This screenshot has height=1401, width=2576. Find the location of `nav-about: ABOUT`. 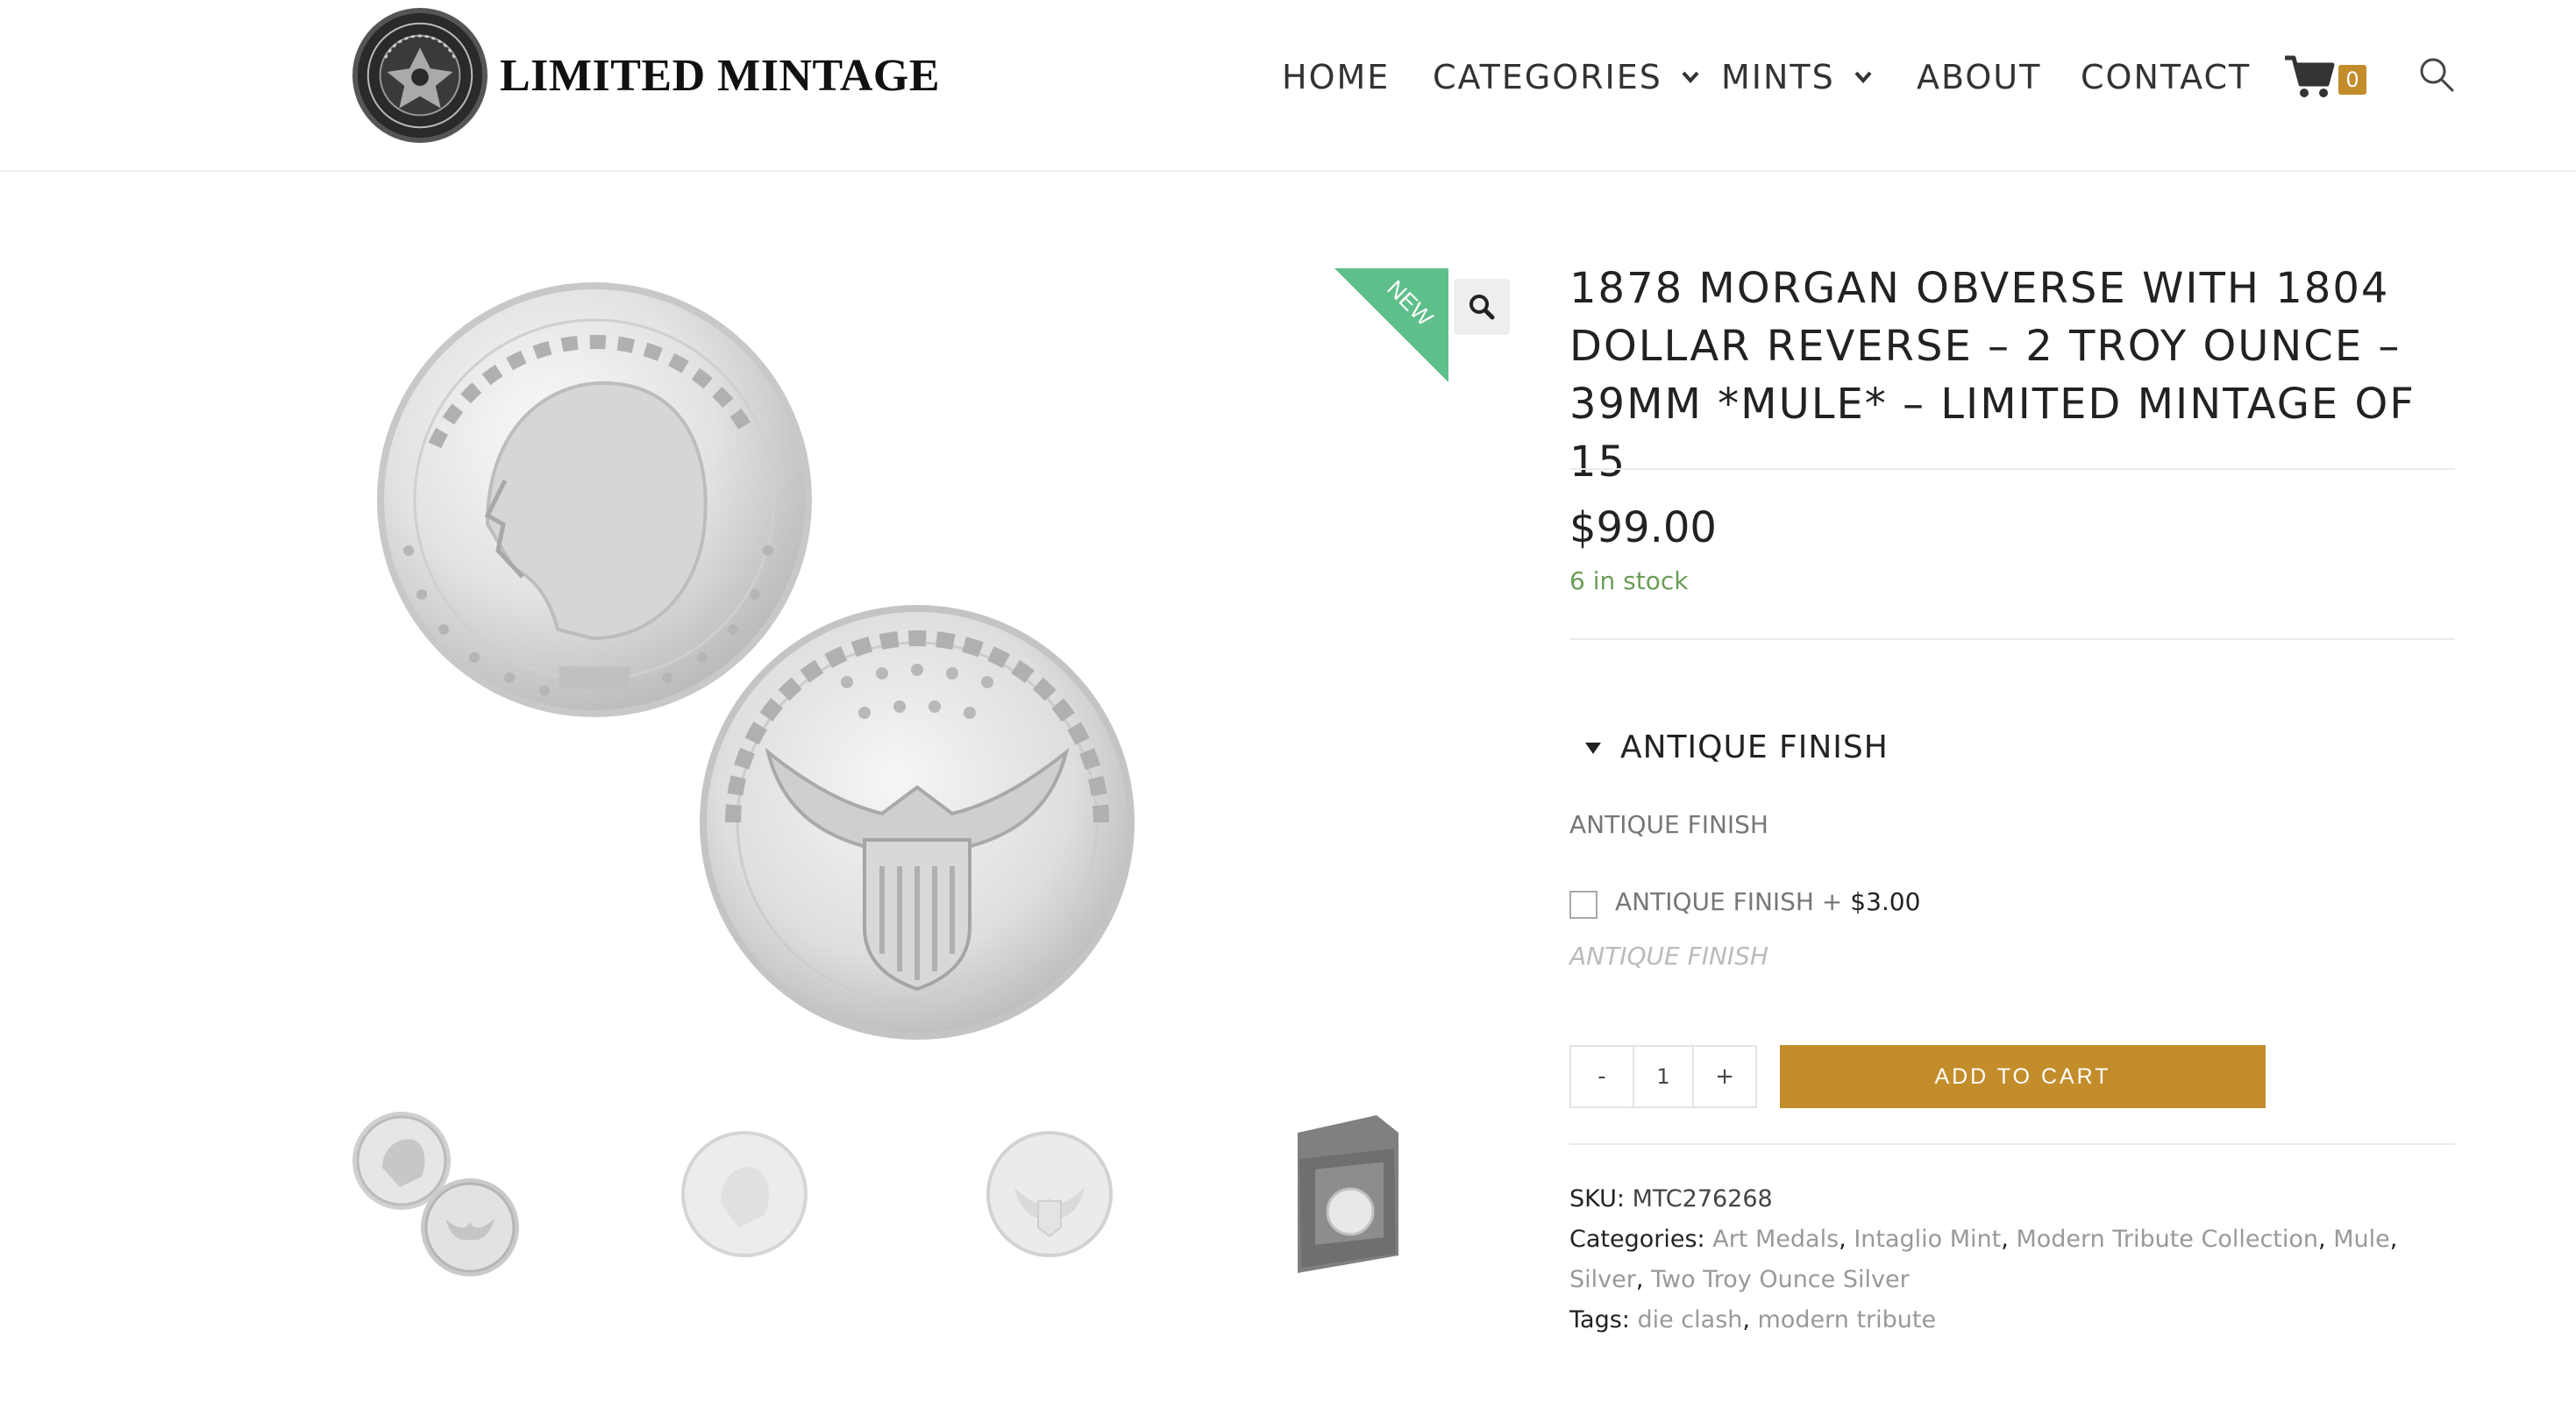

nav-about: ABOUT is located at coordinates (1979, 77).